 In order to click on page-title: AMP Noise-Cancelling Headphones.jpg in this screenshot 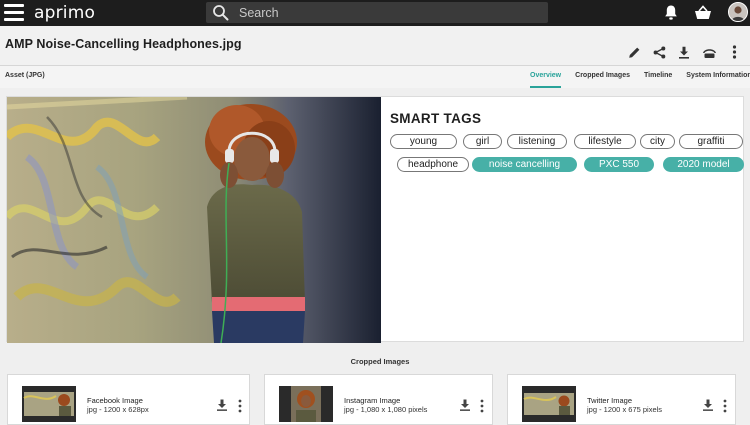, I will do `click(123, 44)`.